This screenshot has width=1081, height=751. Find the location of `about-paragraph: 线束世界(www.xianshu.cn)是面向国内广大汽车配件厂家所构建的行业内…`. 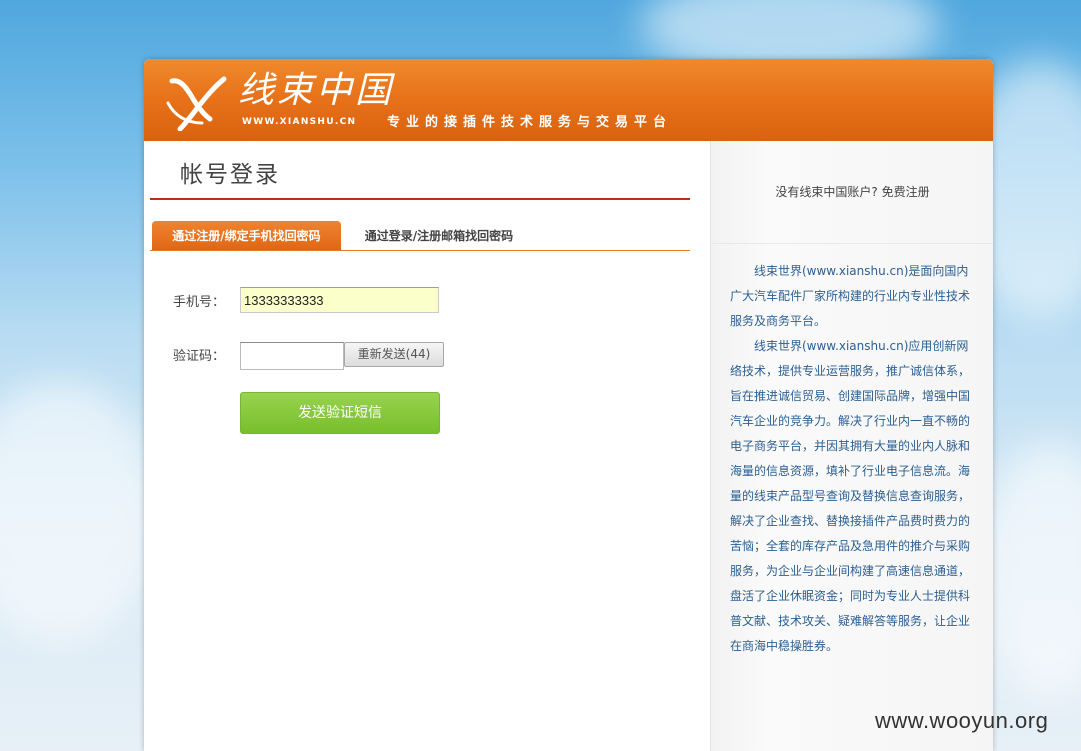

about-paragraph: 线束世界(www.xianshu.cn)是面向国内广大汽车配件厂家所构建的行业内… is located at coordinates (850, 296).